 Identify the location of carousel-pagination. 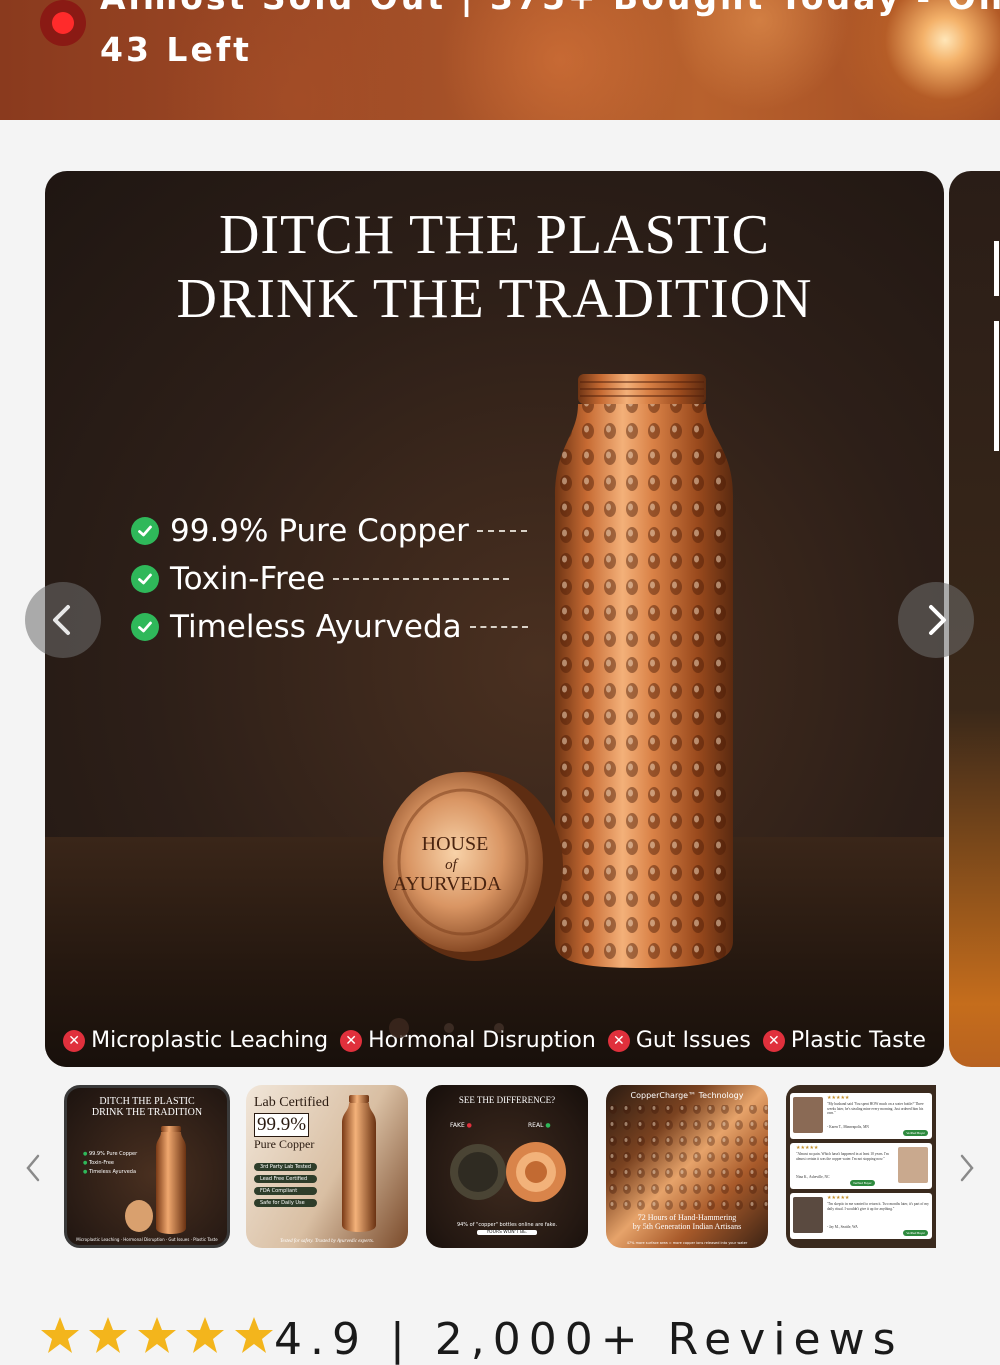
(469, 1028).